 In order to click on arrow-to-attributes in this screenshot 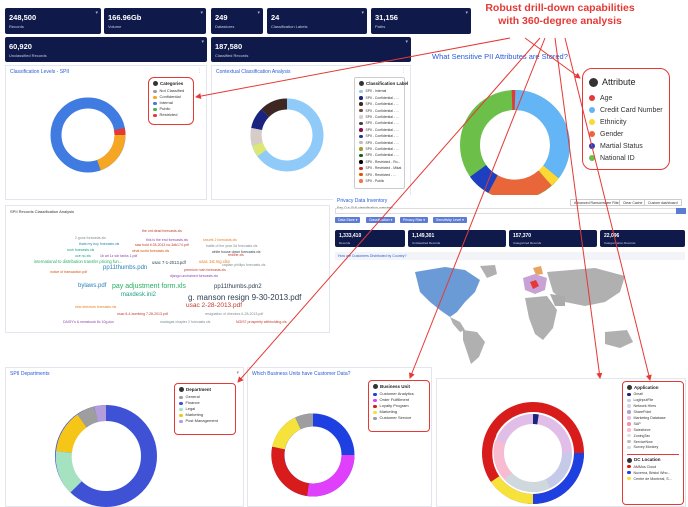, I will do `click(552, 58)`.